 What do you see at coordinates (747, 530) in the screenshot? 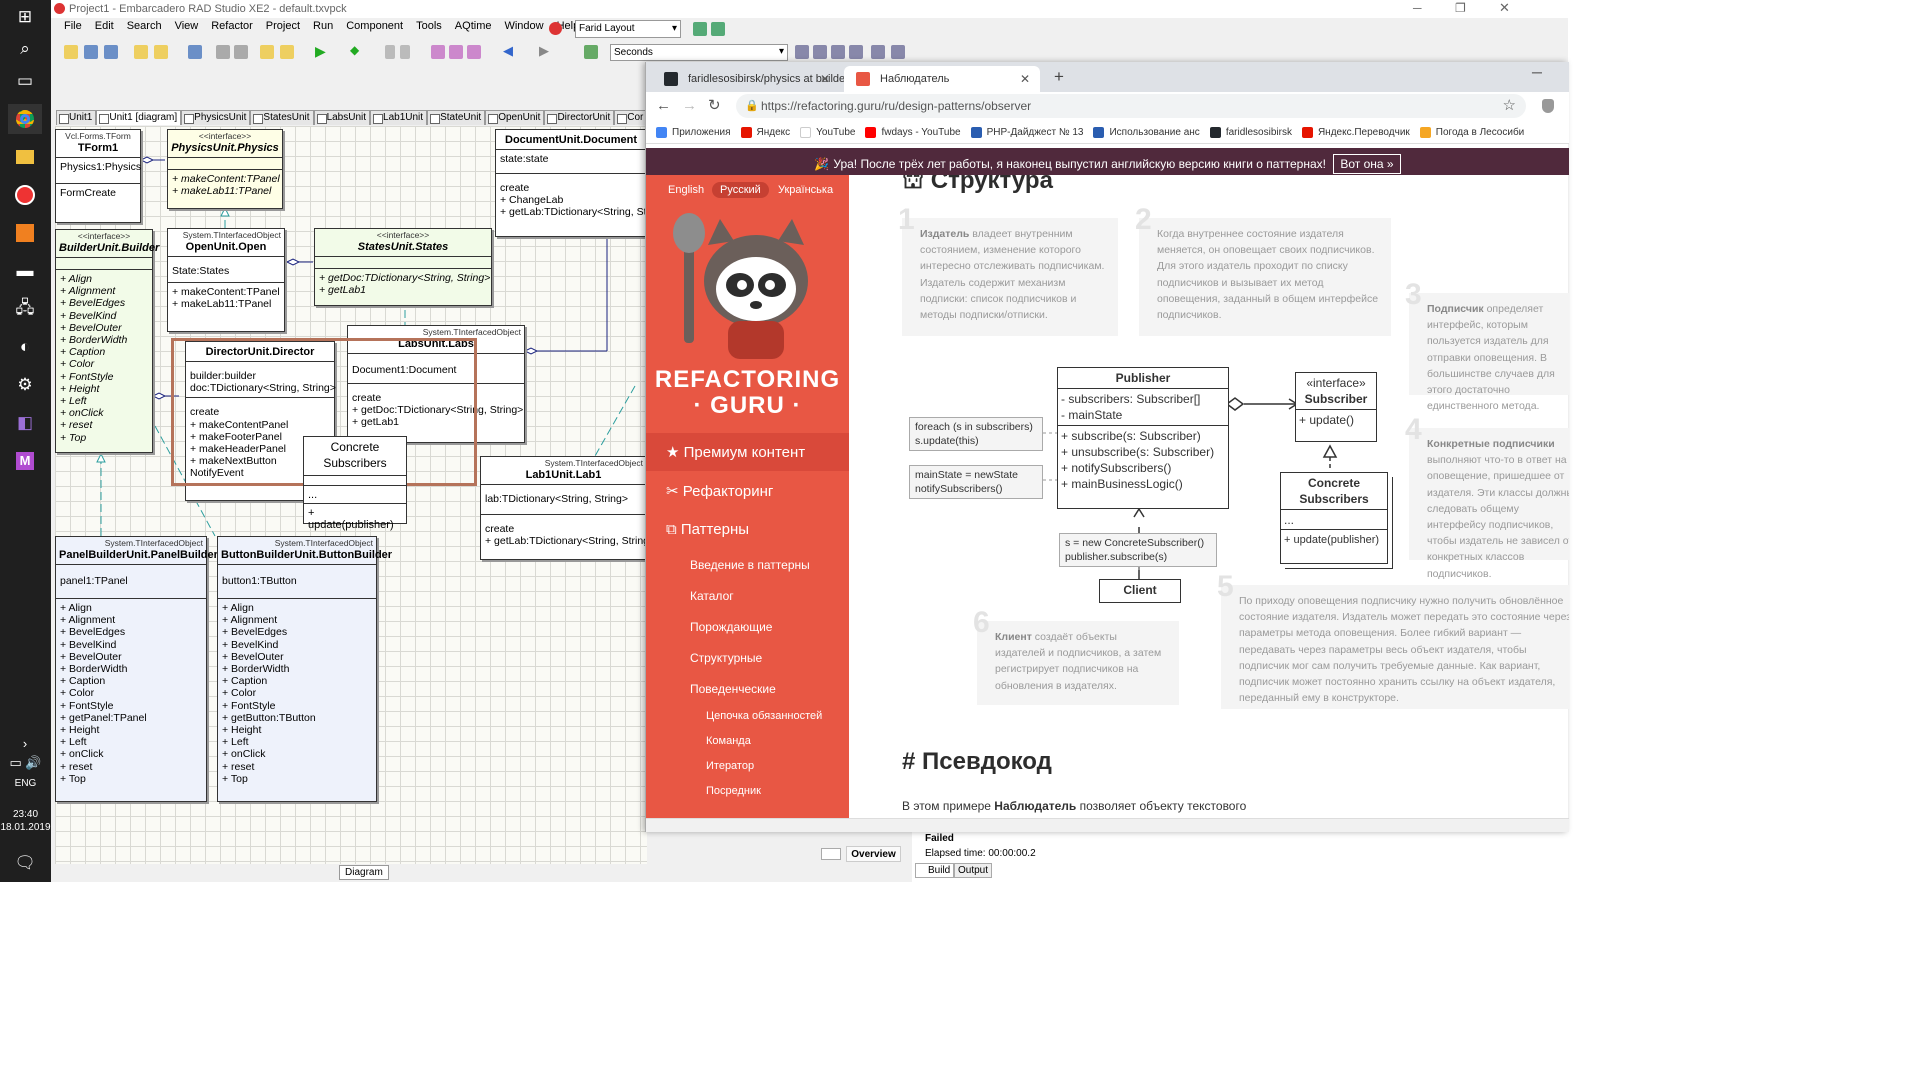
I see `nav-patterns: ⧉ Паттерны` at bounding box center [747, 530].